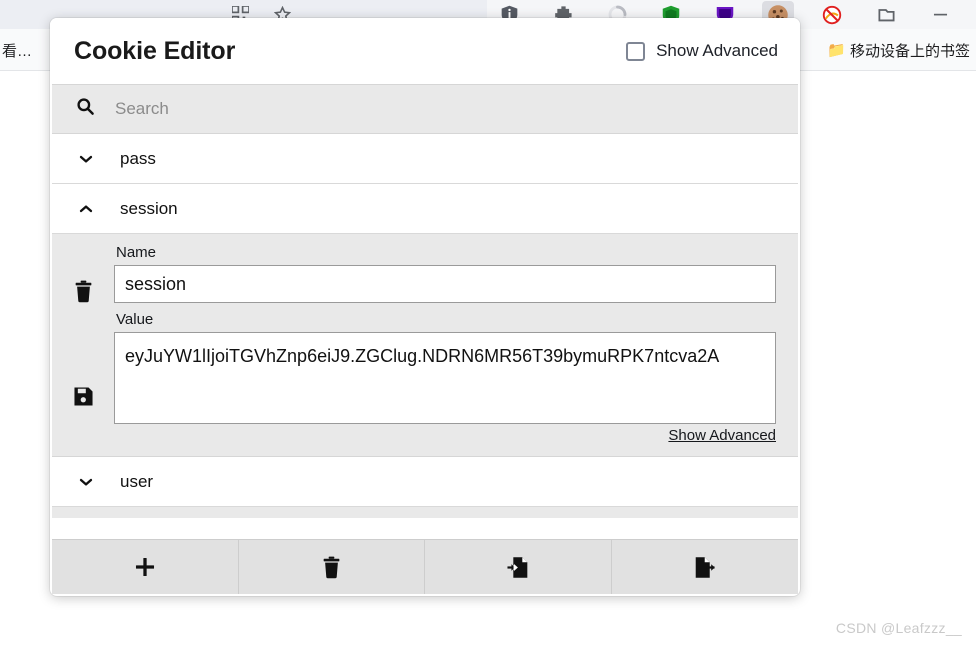 Image resolution: width=976 pixels, height=646 pixels. What do you see at coordinates (135, 319) in the screenshot?
I see `value-field-label: Value` at bounding box center [135, 319].